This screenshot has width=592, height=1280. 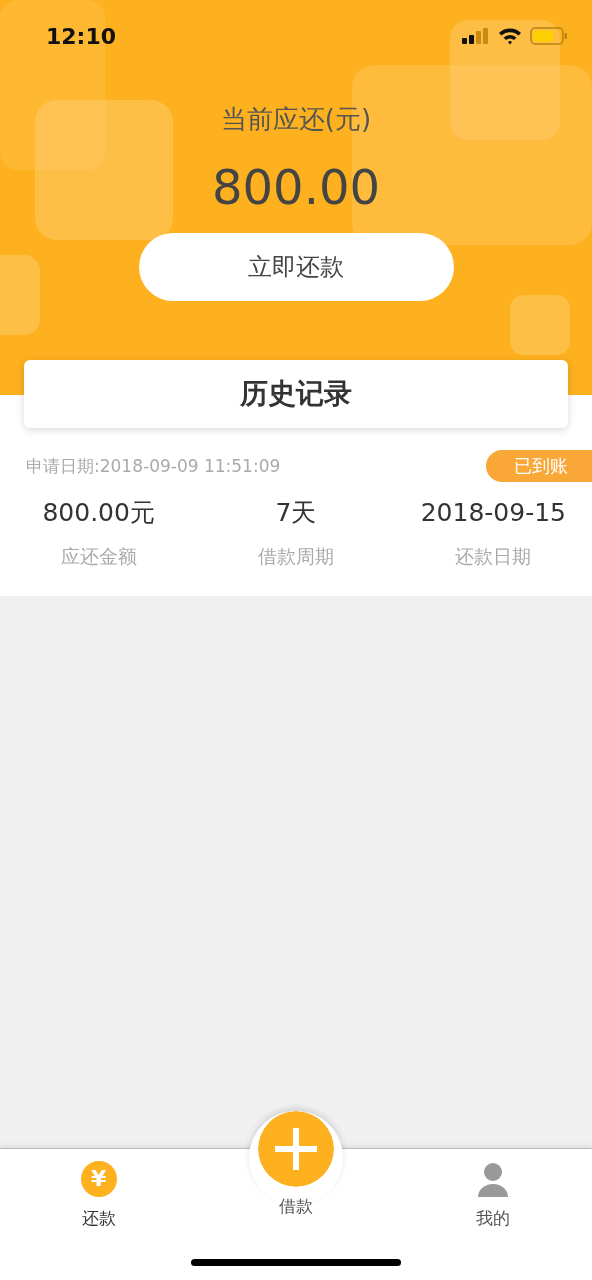 I want to click on tab-item: 我的, so click(x=493, y=1190).